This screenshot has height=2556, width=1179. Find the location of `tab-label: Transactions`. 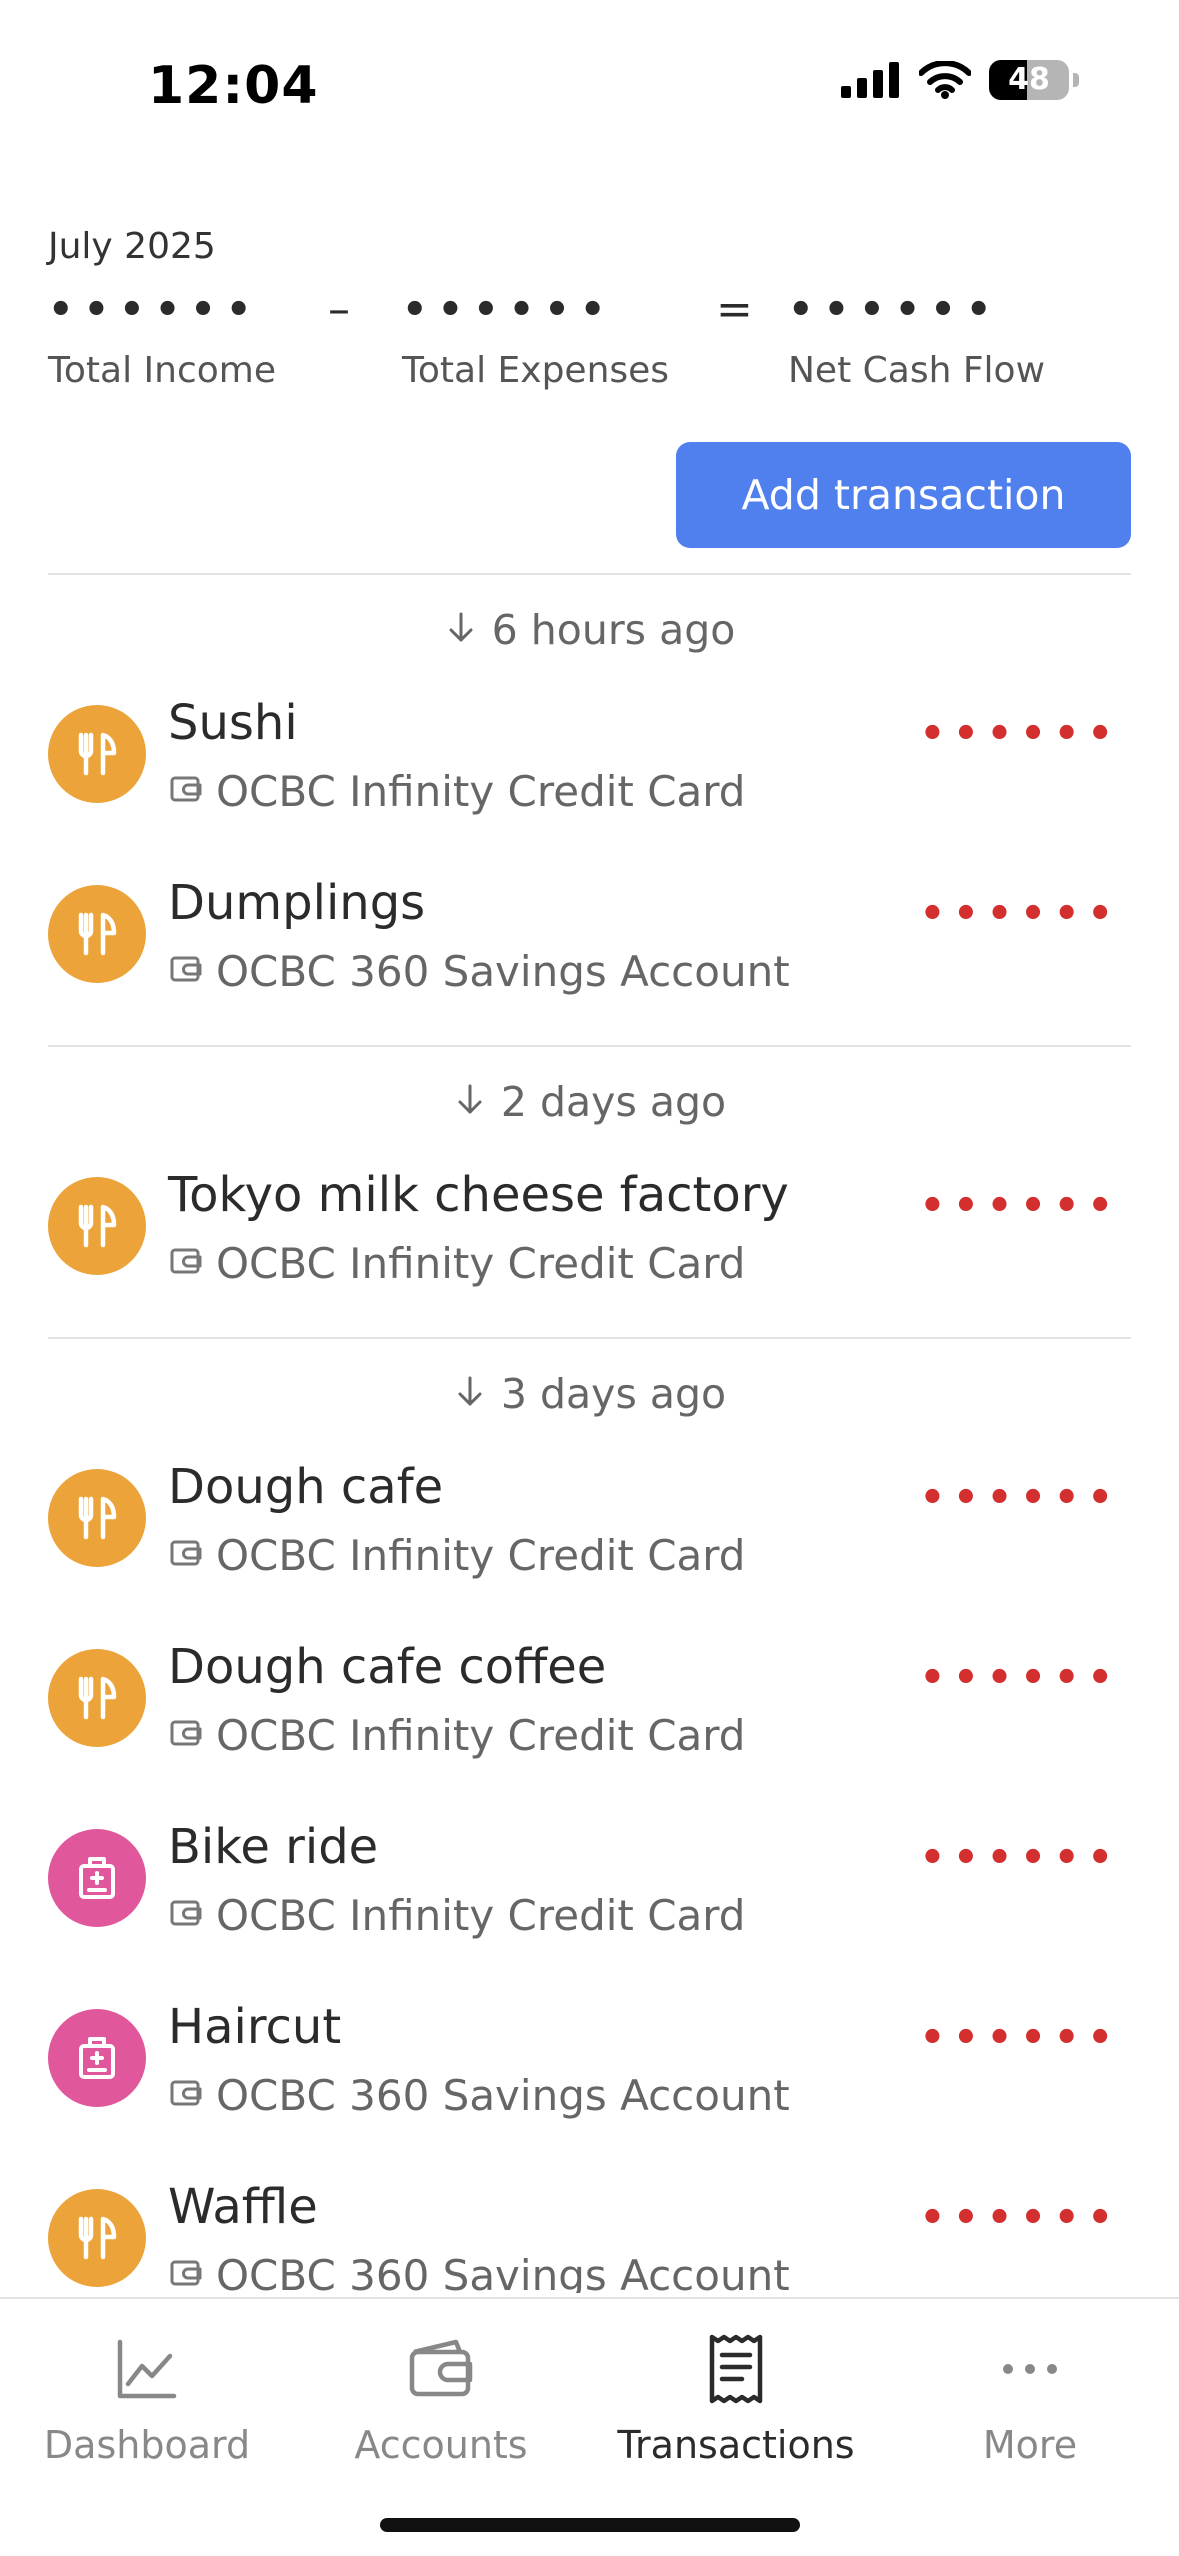

tab-label: Transactions is located at coordinates (736, 2445).